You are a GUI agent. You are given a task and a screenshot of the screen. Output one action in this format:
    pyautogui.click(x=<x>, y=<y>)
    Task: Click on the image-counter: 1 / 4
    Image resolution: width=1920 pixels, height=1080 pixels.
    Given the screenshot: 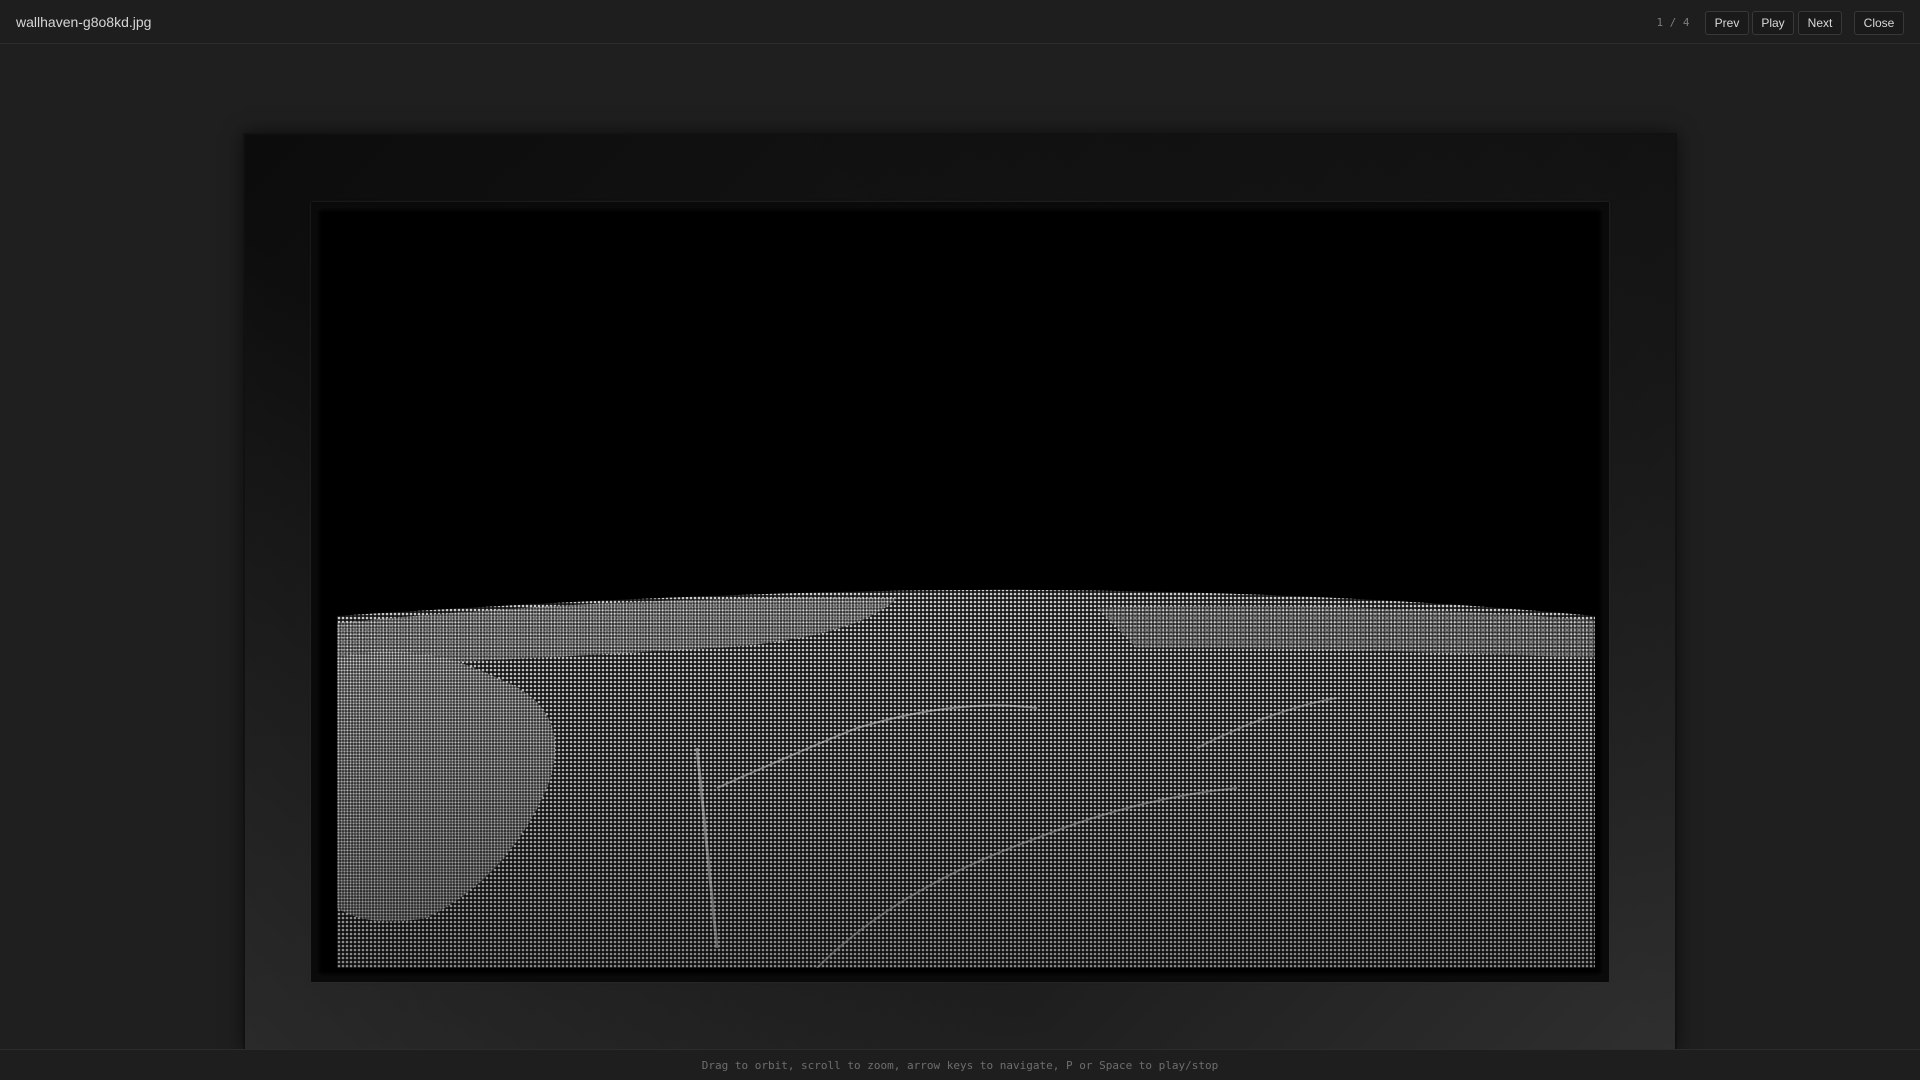 What is the action you would take?
    pyautogui.click(x=1673, y=22)
    